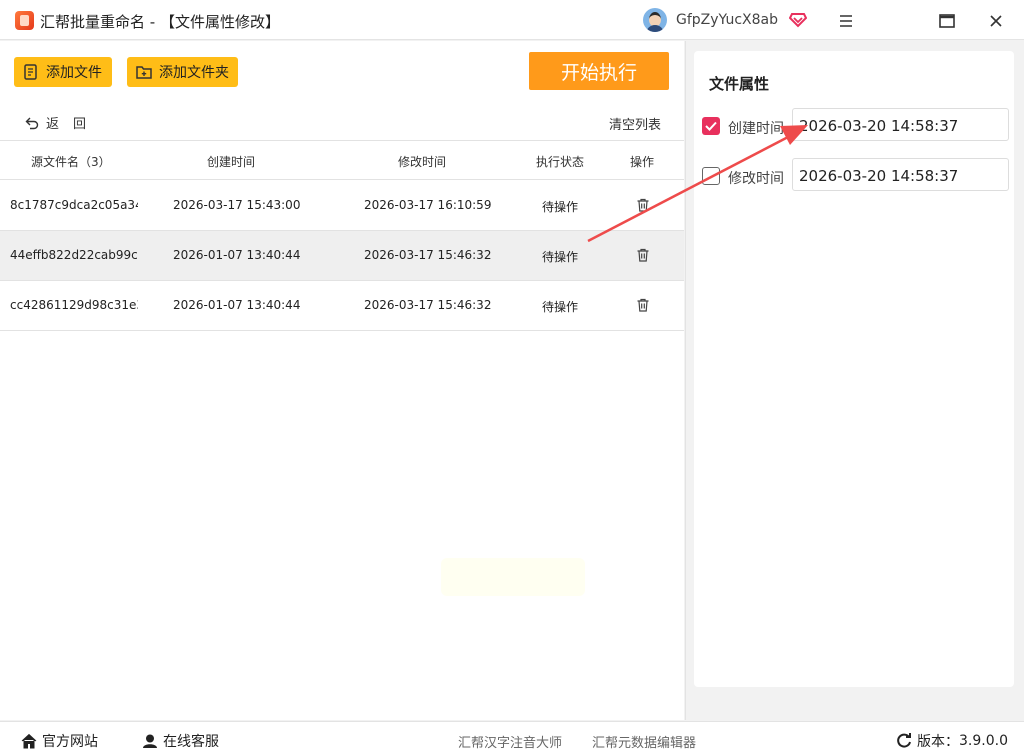 This screenshot has width=1024, height=755. What do you see at coordinates (947, 21) in the screenshot?
I see `maximize-icon` at bounding box center [947, 21].